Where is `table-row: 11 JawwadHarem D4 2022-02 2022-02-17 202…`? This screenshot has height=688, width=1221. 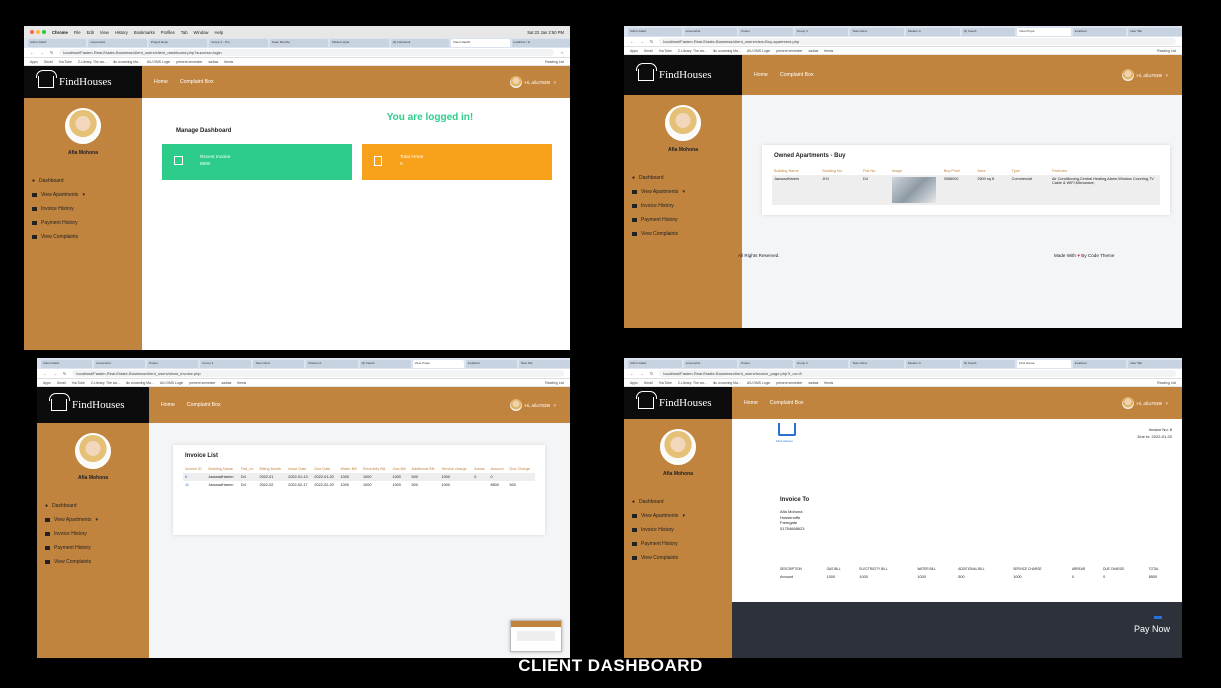
table-row: 11 JawwadHarem D4 2022-02 2022-02-17 202… is located at coordinates (359, 485).